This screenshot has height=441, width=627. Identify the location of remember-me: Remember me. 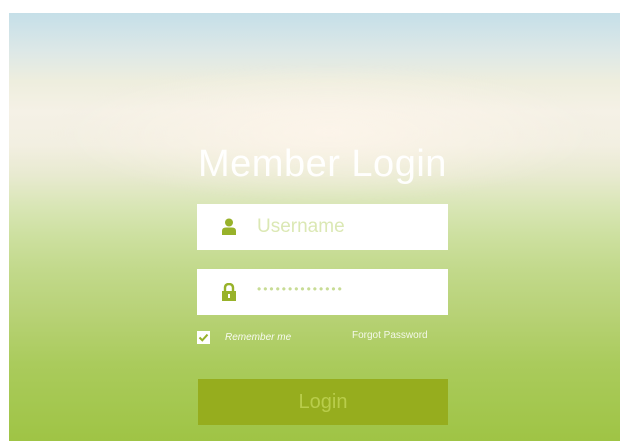
(244, 337).